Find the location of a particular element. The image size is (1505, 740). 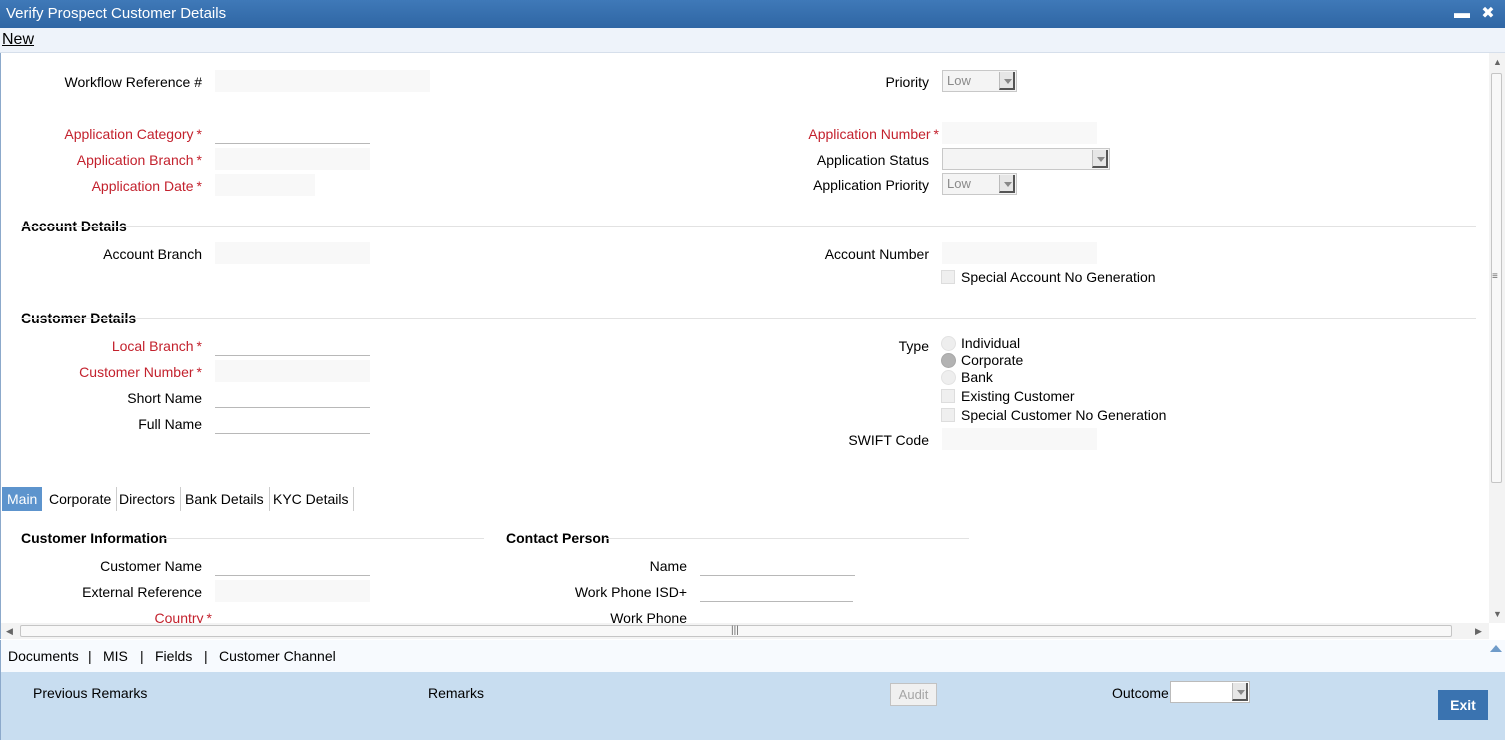

customer-name-label: Customer Name is located at coordinates (151, 566).